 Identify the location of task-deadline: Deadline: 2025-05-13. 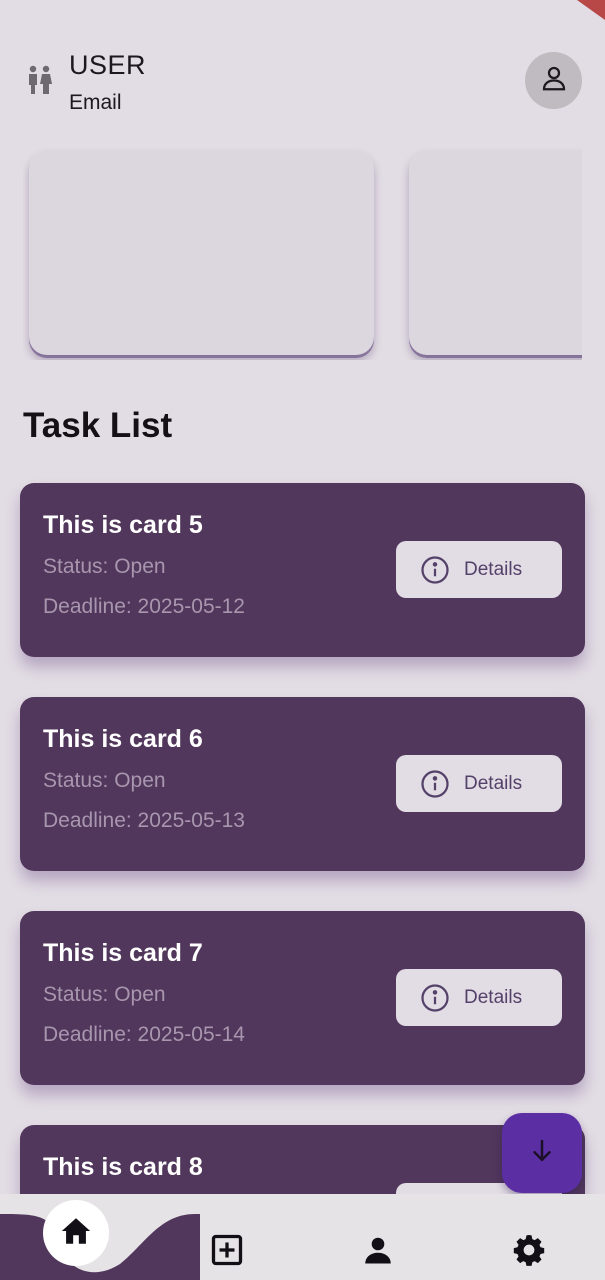
(144, 820).